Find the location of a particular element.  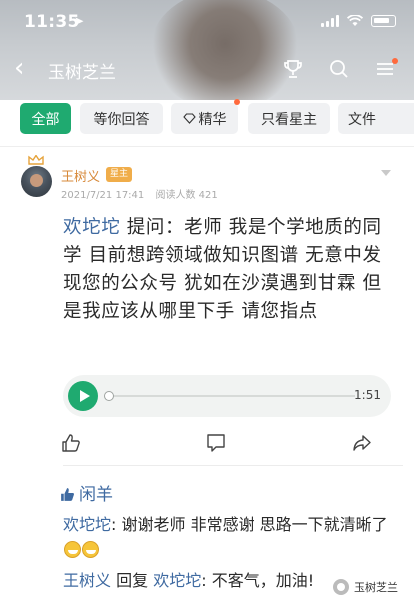

status-icons is located at coordinates (358, 21).